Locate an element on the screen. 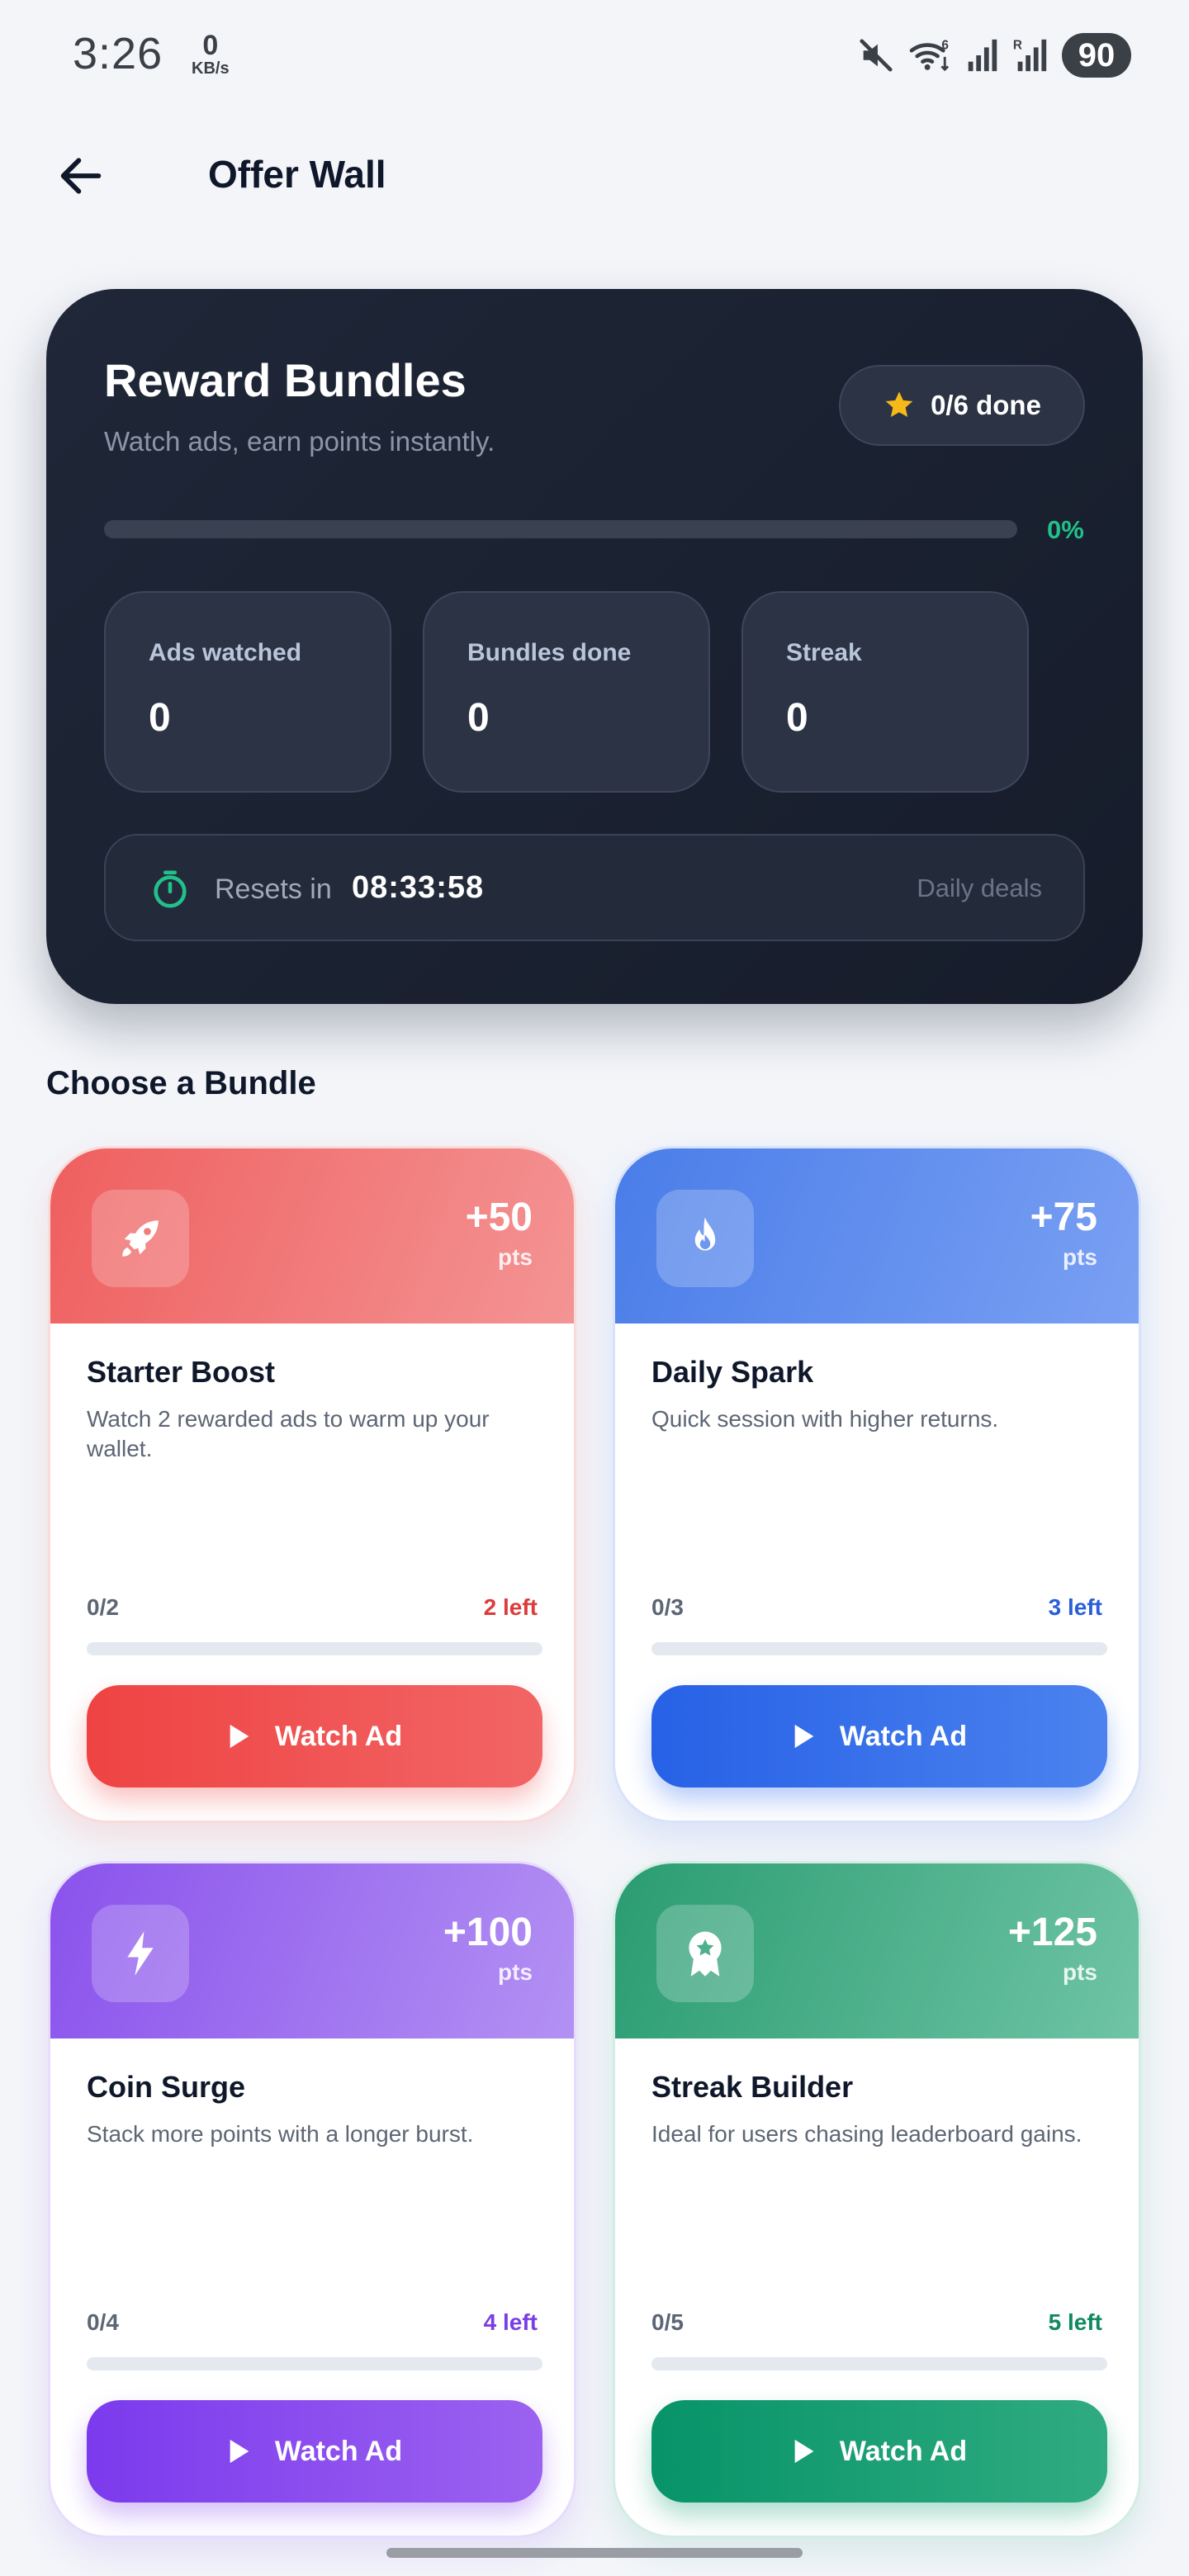 The width and height of the screenshot is (1189, 2576). app-header: Offer Wall is located at coordinates (594, 173).